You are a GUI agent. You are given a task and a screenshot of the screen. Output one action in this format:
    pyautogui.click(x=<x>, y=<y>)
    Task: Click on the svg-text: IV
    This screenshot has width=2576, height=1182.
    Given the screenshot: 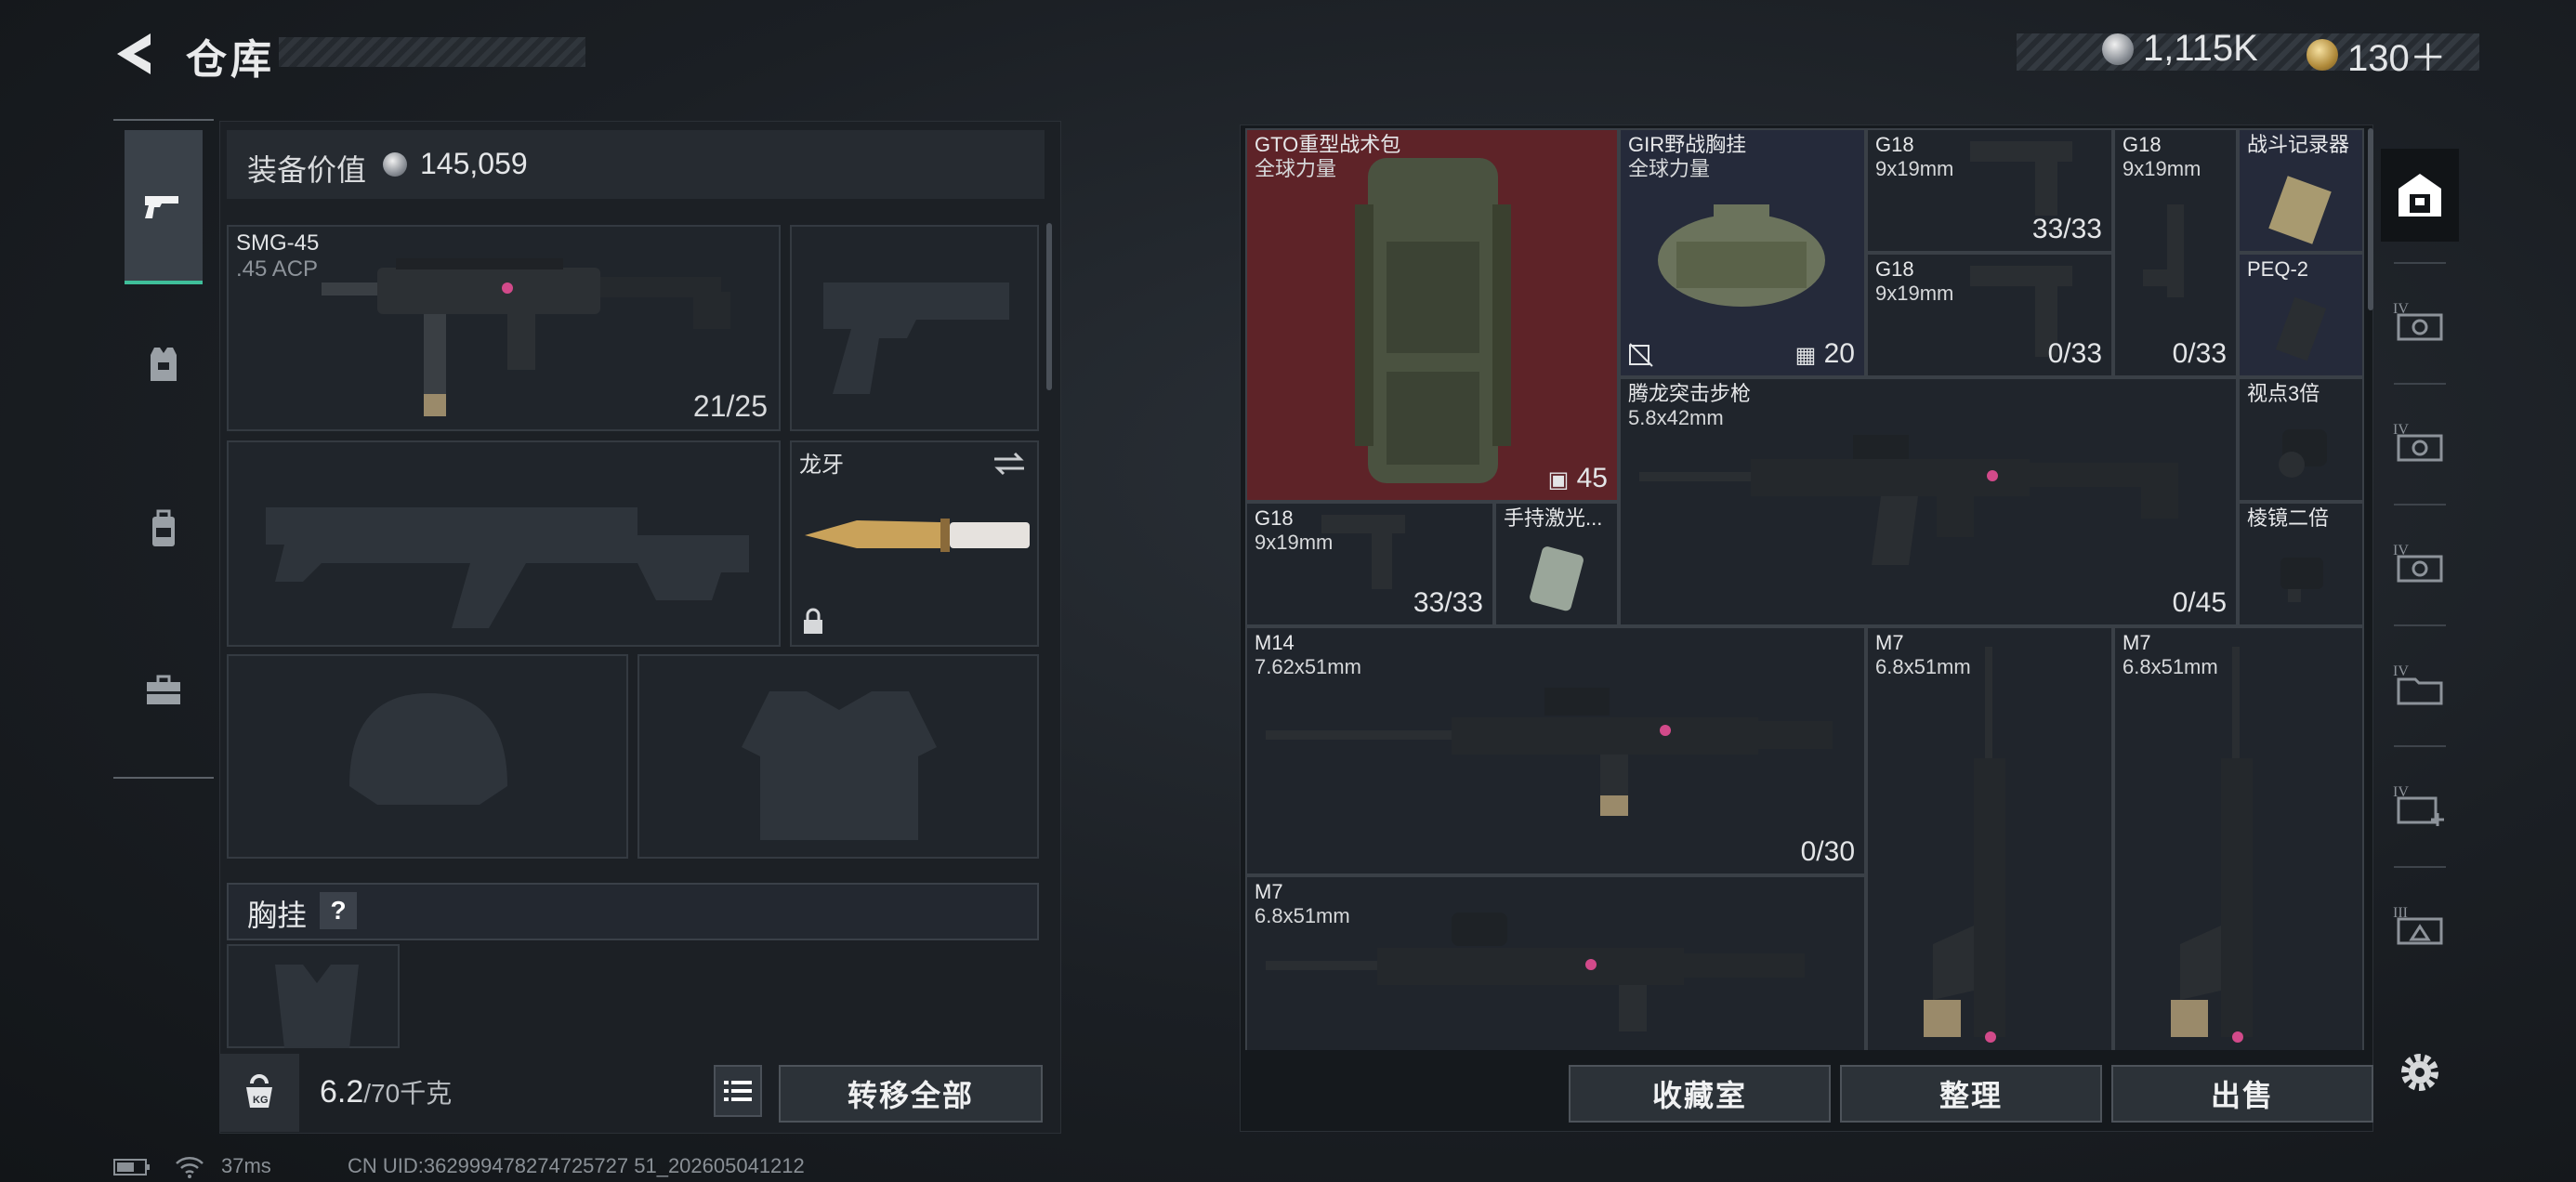 What is the action you would take?
    pyautogui.click(x=2401, y=671)
    